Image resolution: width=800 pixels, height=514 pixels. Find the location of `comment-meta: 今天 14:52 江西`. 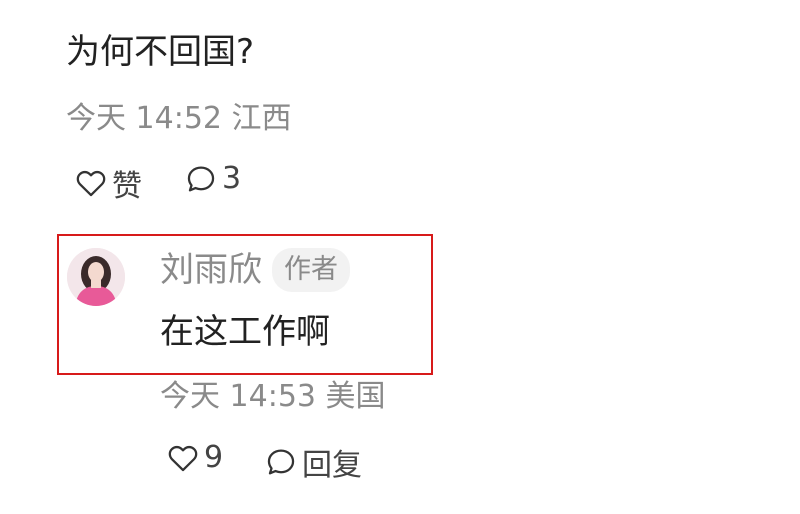

comment-meta: 今天 14:52 江西 is located at coordinates (179, 118).